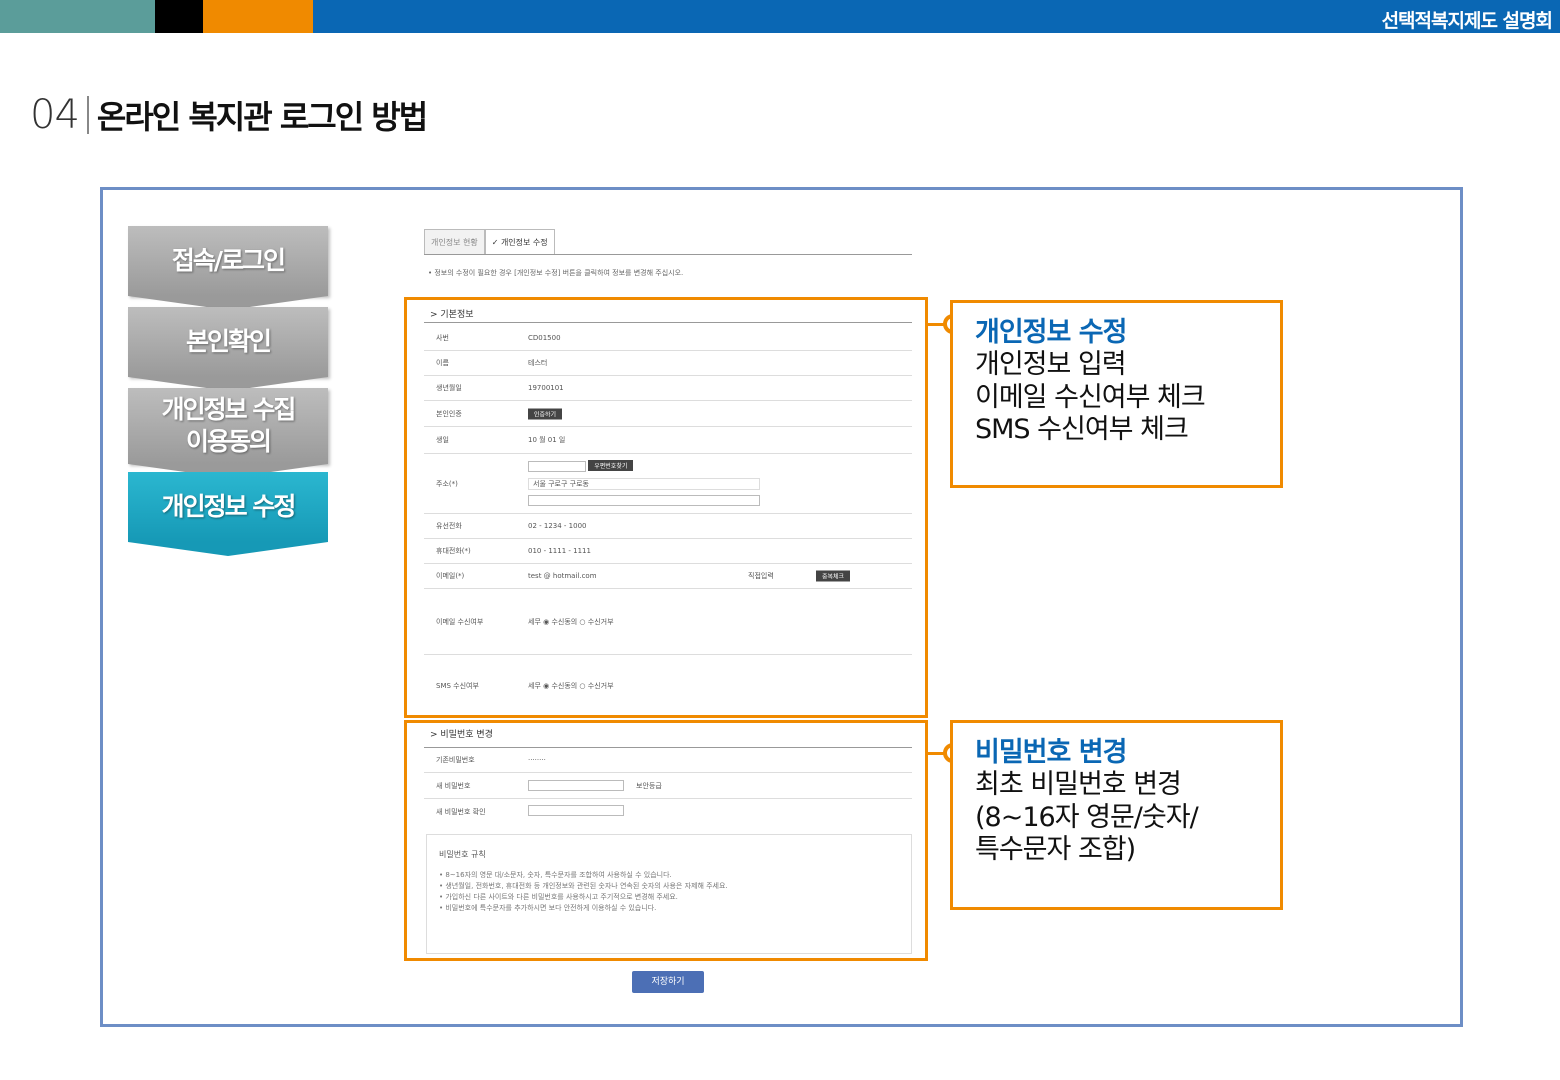 The image size is (1560, 1080). Describe the element at coordinates (668, 982) in the screenshot. I see `save-button: 저장하기` at that location.